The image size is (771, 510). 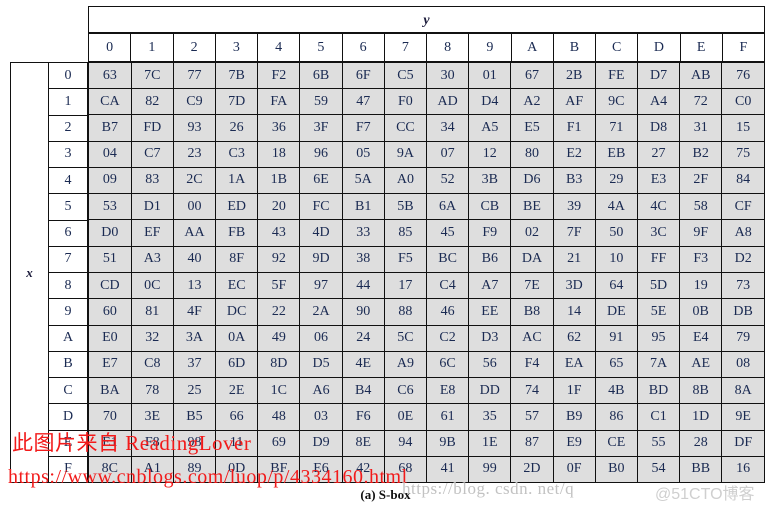 I want to click on sbox-cell: 26, so click(x=237, y=128).